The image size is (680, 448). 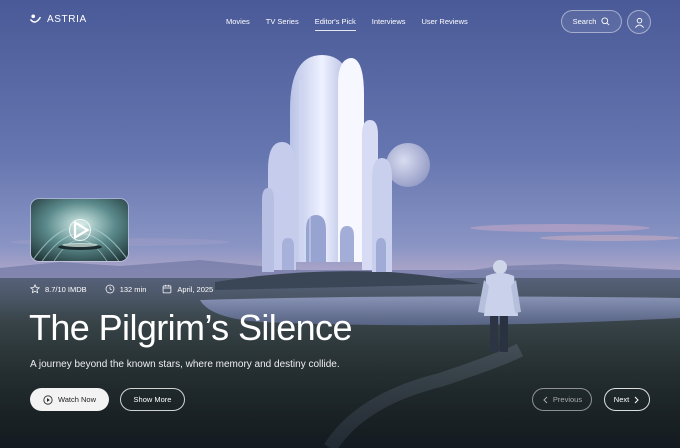 I want to click on nav-item-movies: Movies, so click(x=238, y=24).